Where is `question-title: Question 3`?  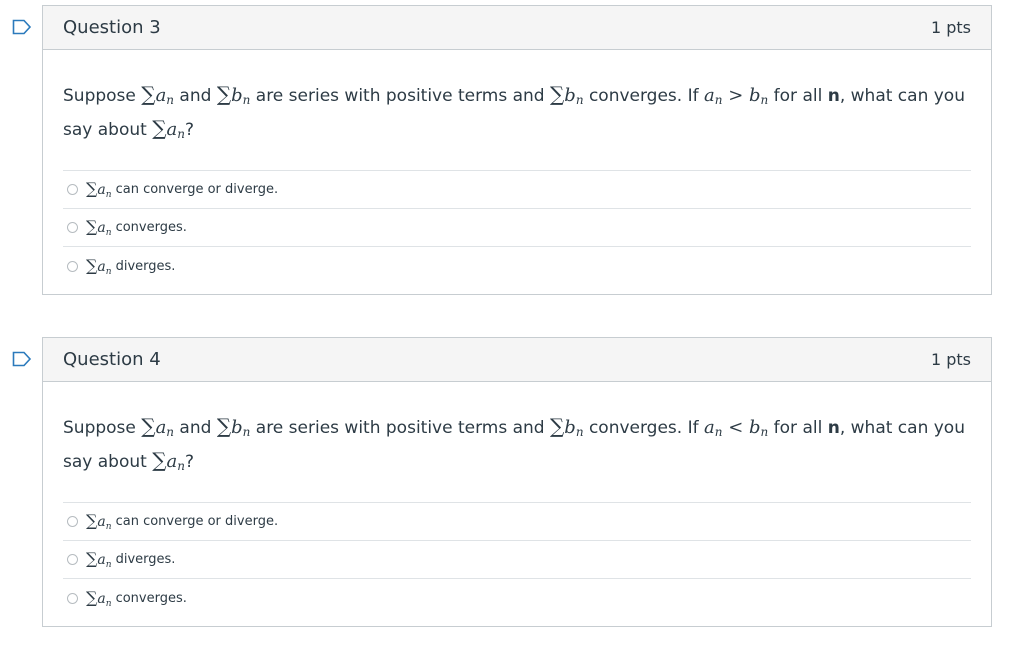
question-title: Question 3 is located at coordinates (112, 27).